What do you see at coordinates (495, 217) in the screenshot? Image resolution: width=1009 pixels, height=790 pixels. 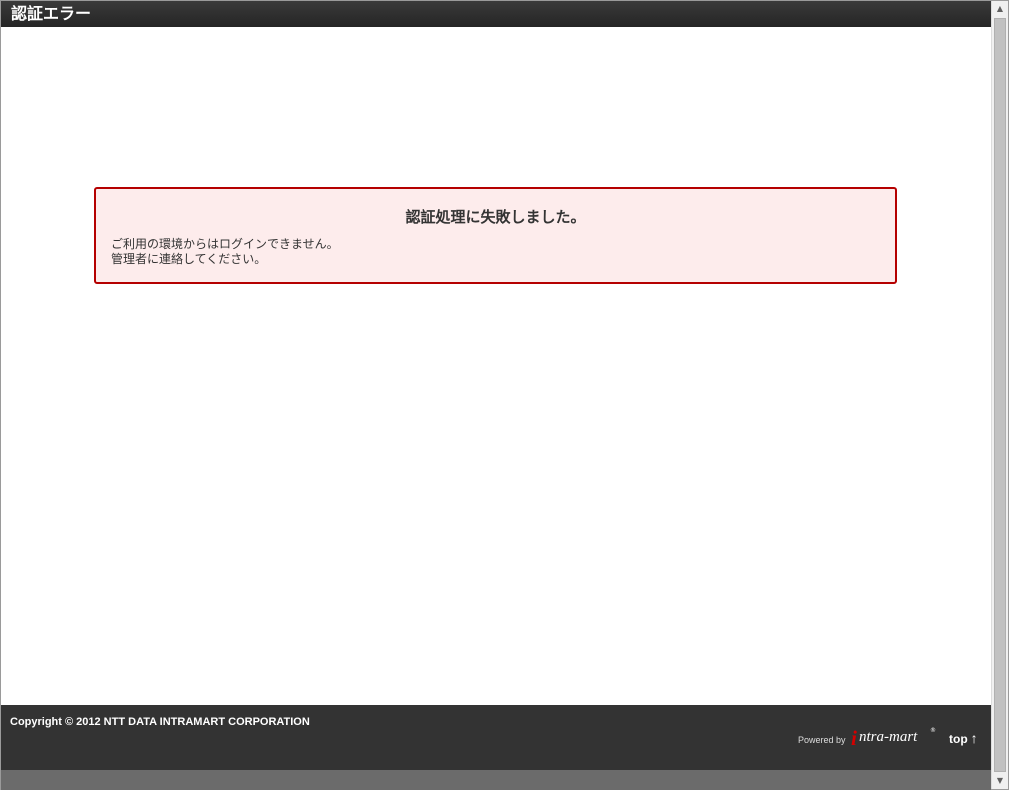 I see `error-title: 認証処理に失敗しました。` at bounding box center [495, 217].